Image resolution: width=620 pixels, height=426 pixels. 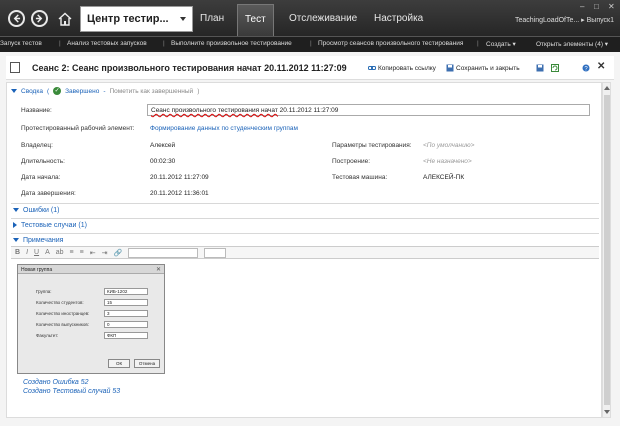 I want to click on scroll-up-icon, so click(x=607, y=88).